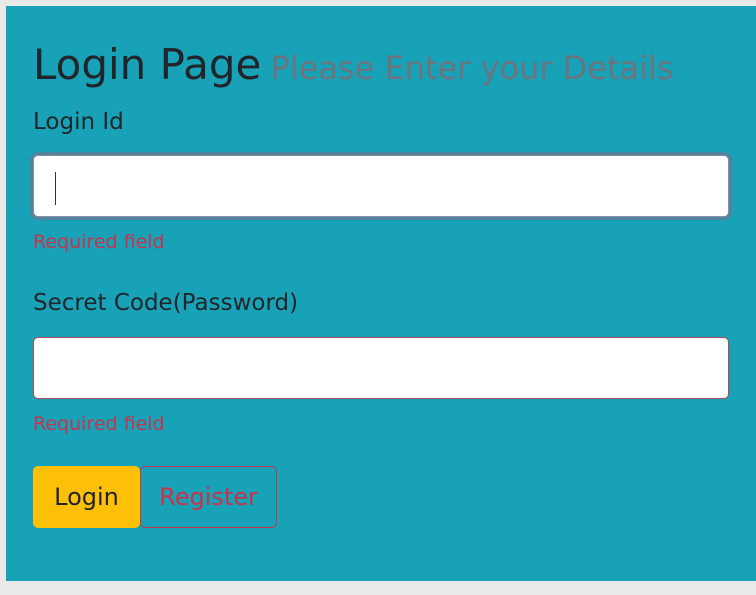  I want to click on login-id-error: Required field, so click(99, 242).